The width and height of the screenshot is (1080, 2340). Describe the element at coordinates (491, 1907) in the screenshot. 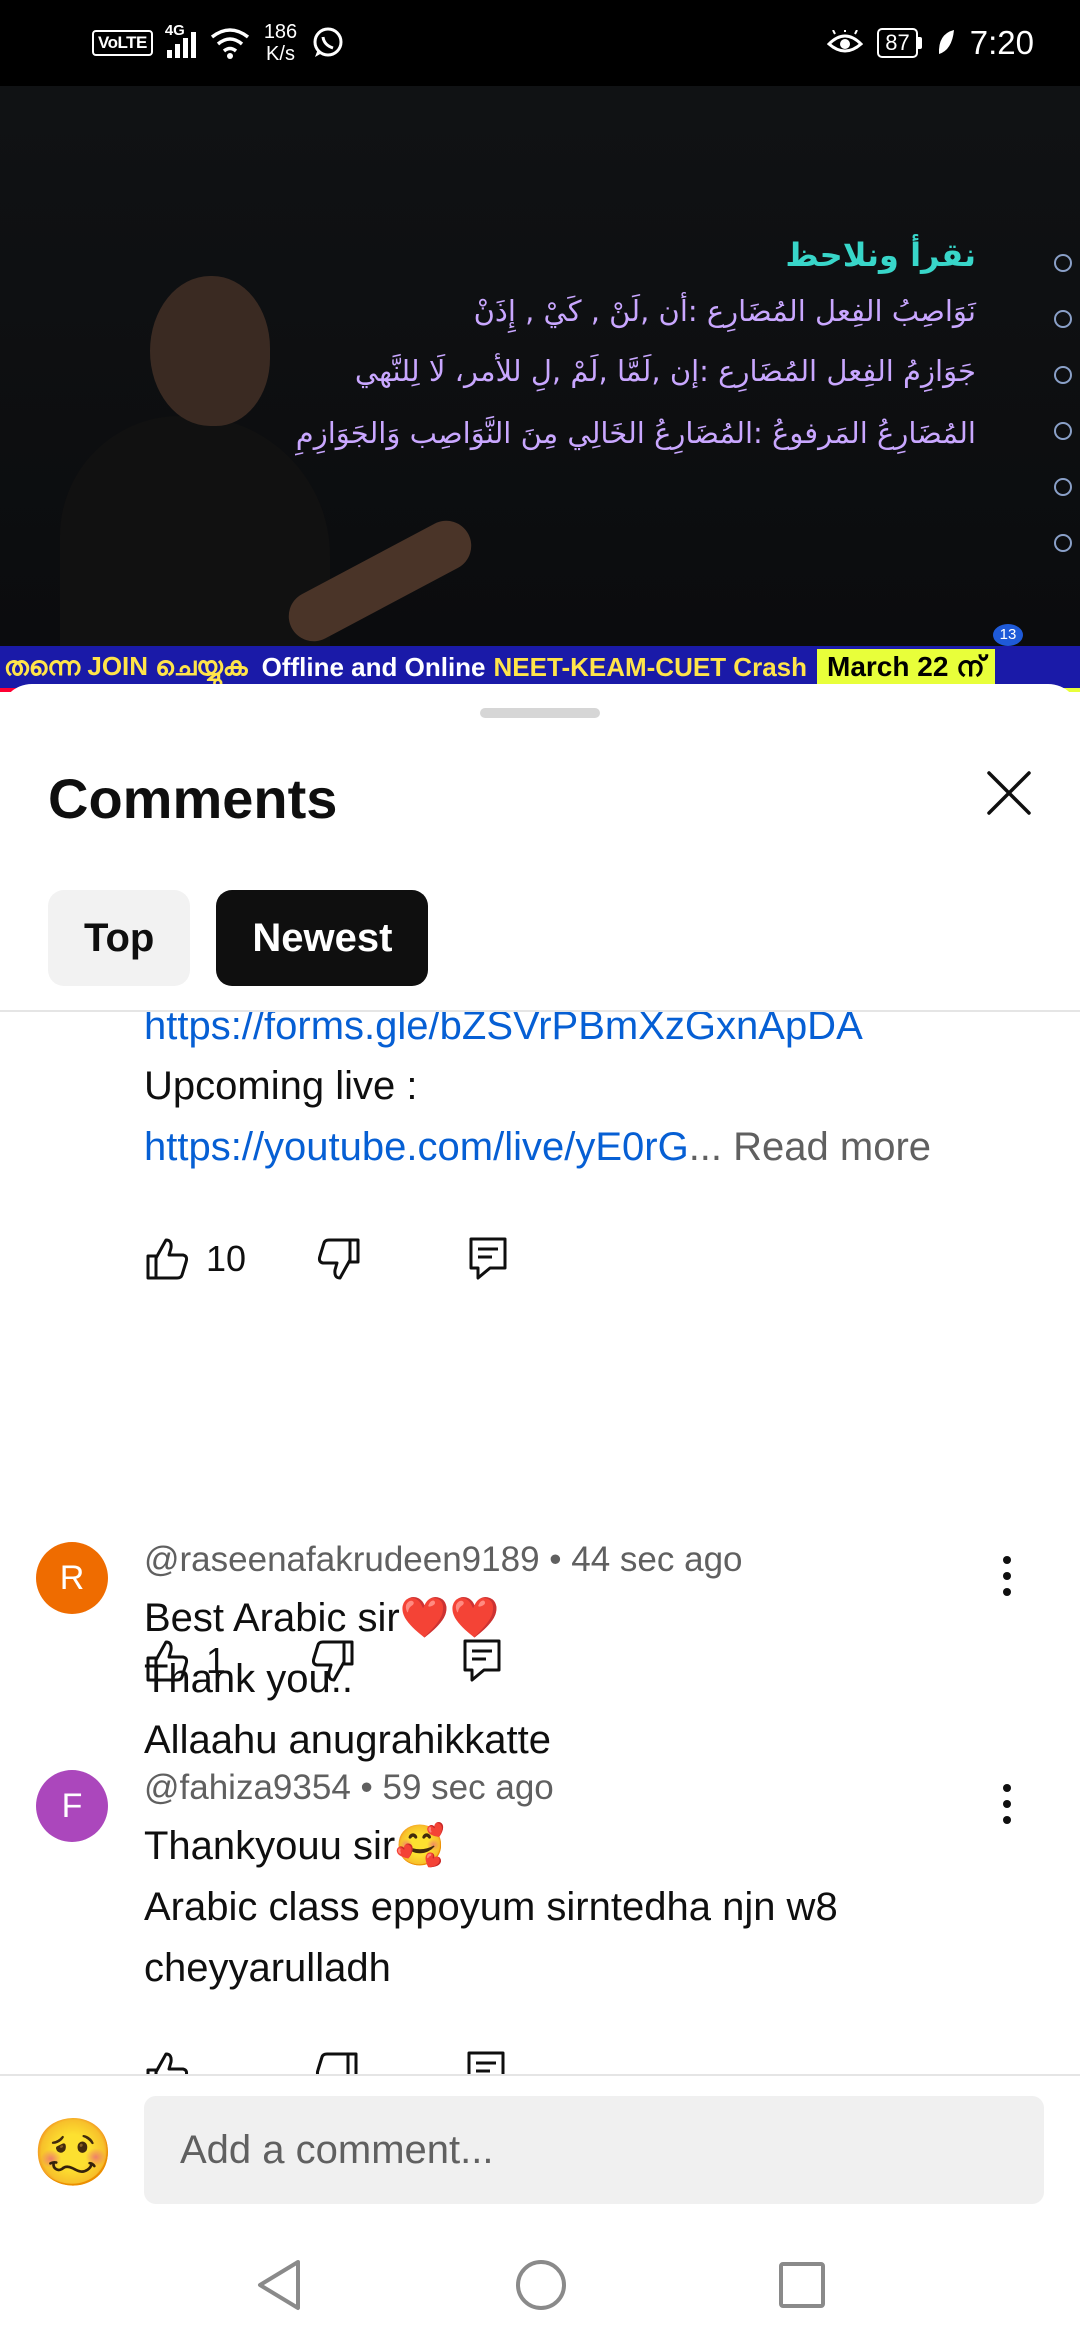

I see `comment-text: Arabic class eppoyum sirntedha njn w8` at that location.